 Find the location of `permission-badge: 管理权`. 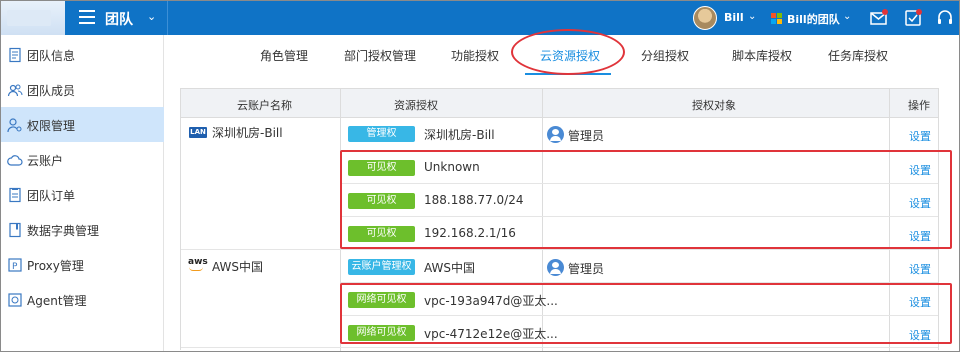

permission-badge: 管理权 is located at coordinates (381, 134).